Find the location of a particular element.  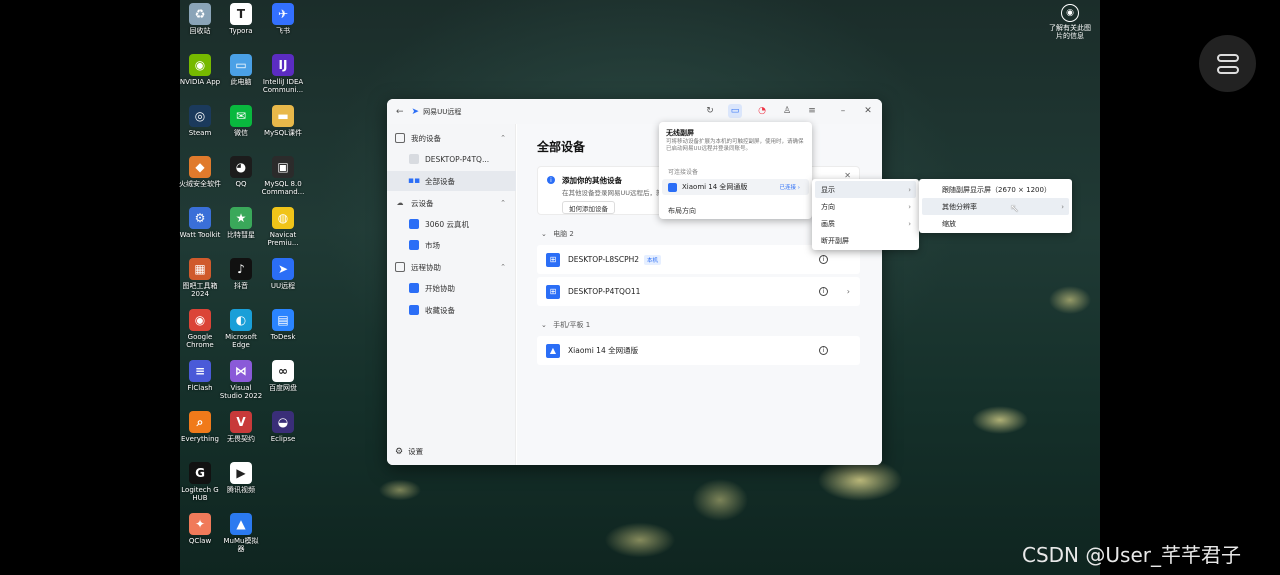

desktop-shortcut: ♪ 抖音 is located at coordinates (241, 274).